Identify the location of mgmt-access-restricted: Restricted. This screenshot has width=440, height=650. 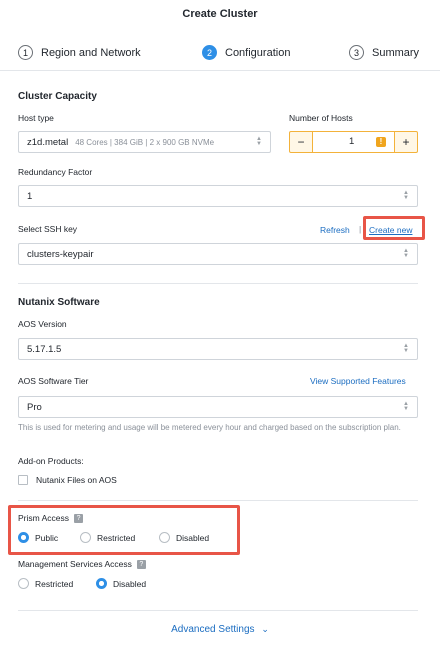
(45, 583).